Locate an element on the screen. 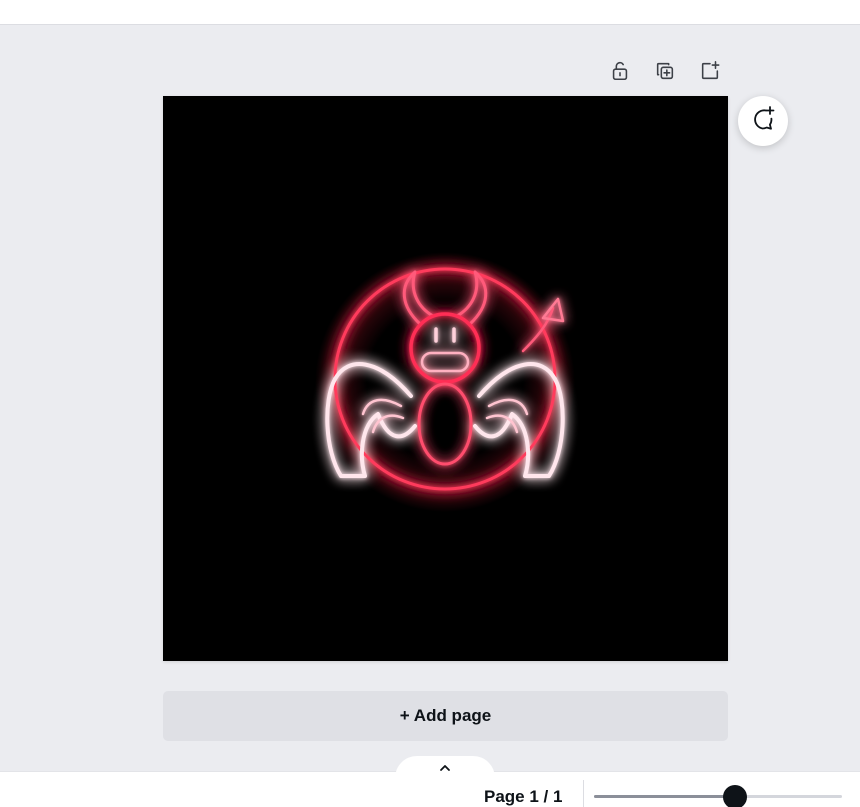 The image size is (860, 807). lock-page-button is located at coordinates (620, 73).